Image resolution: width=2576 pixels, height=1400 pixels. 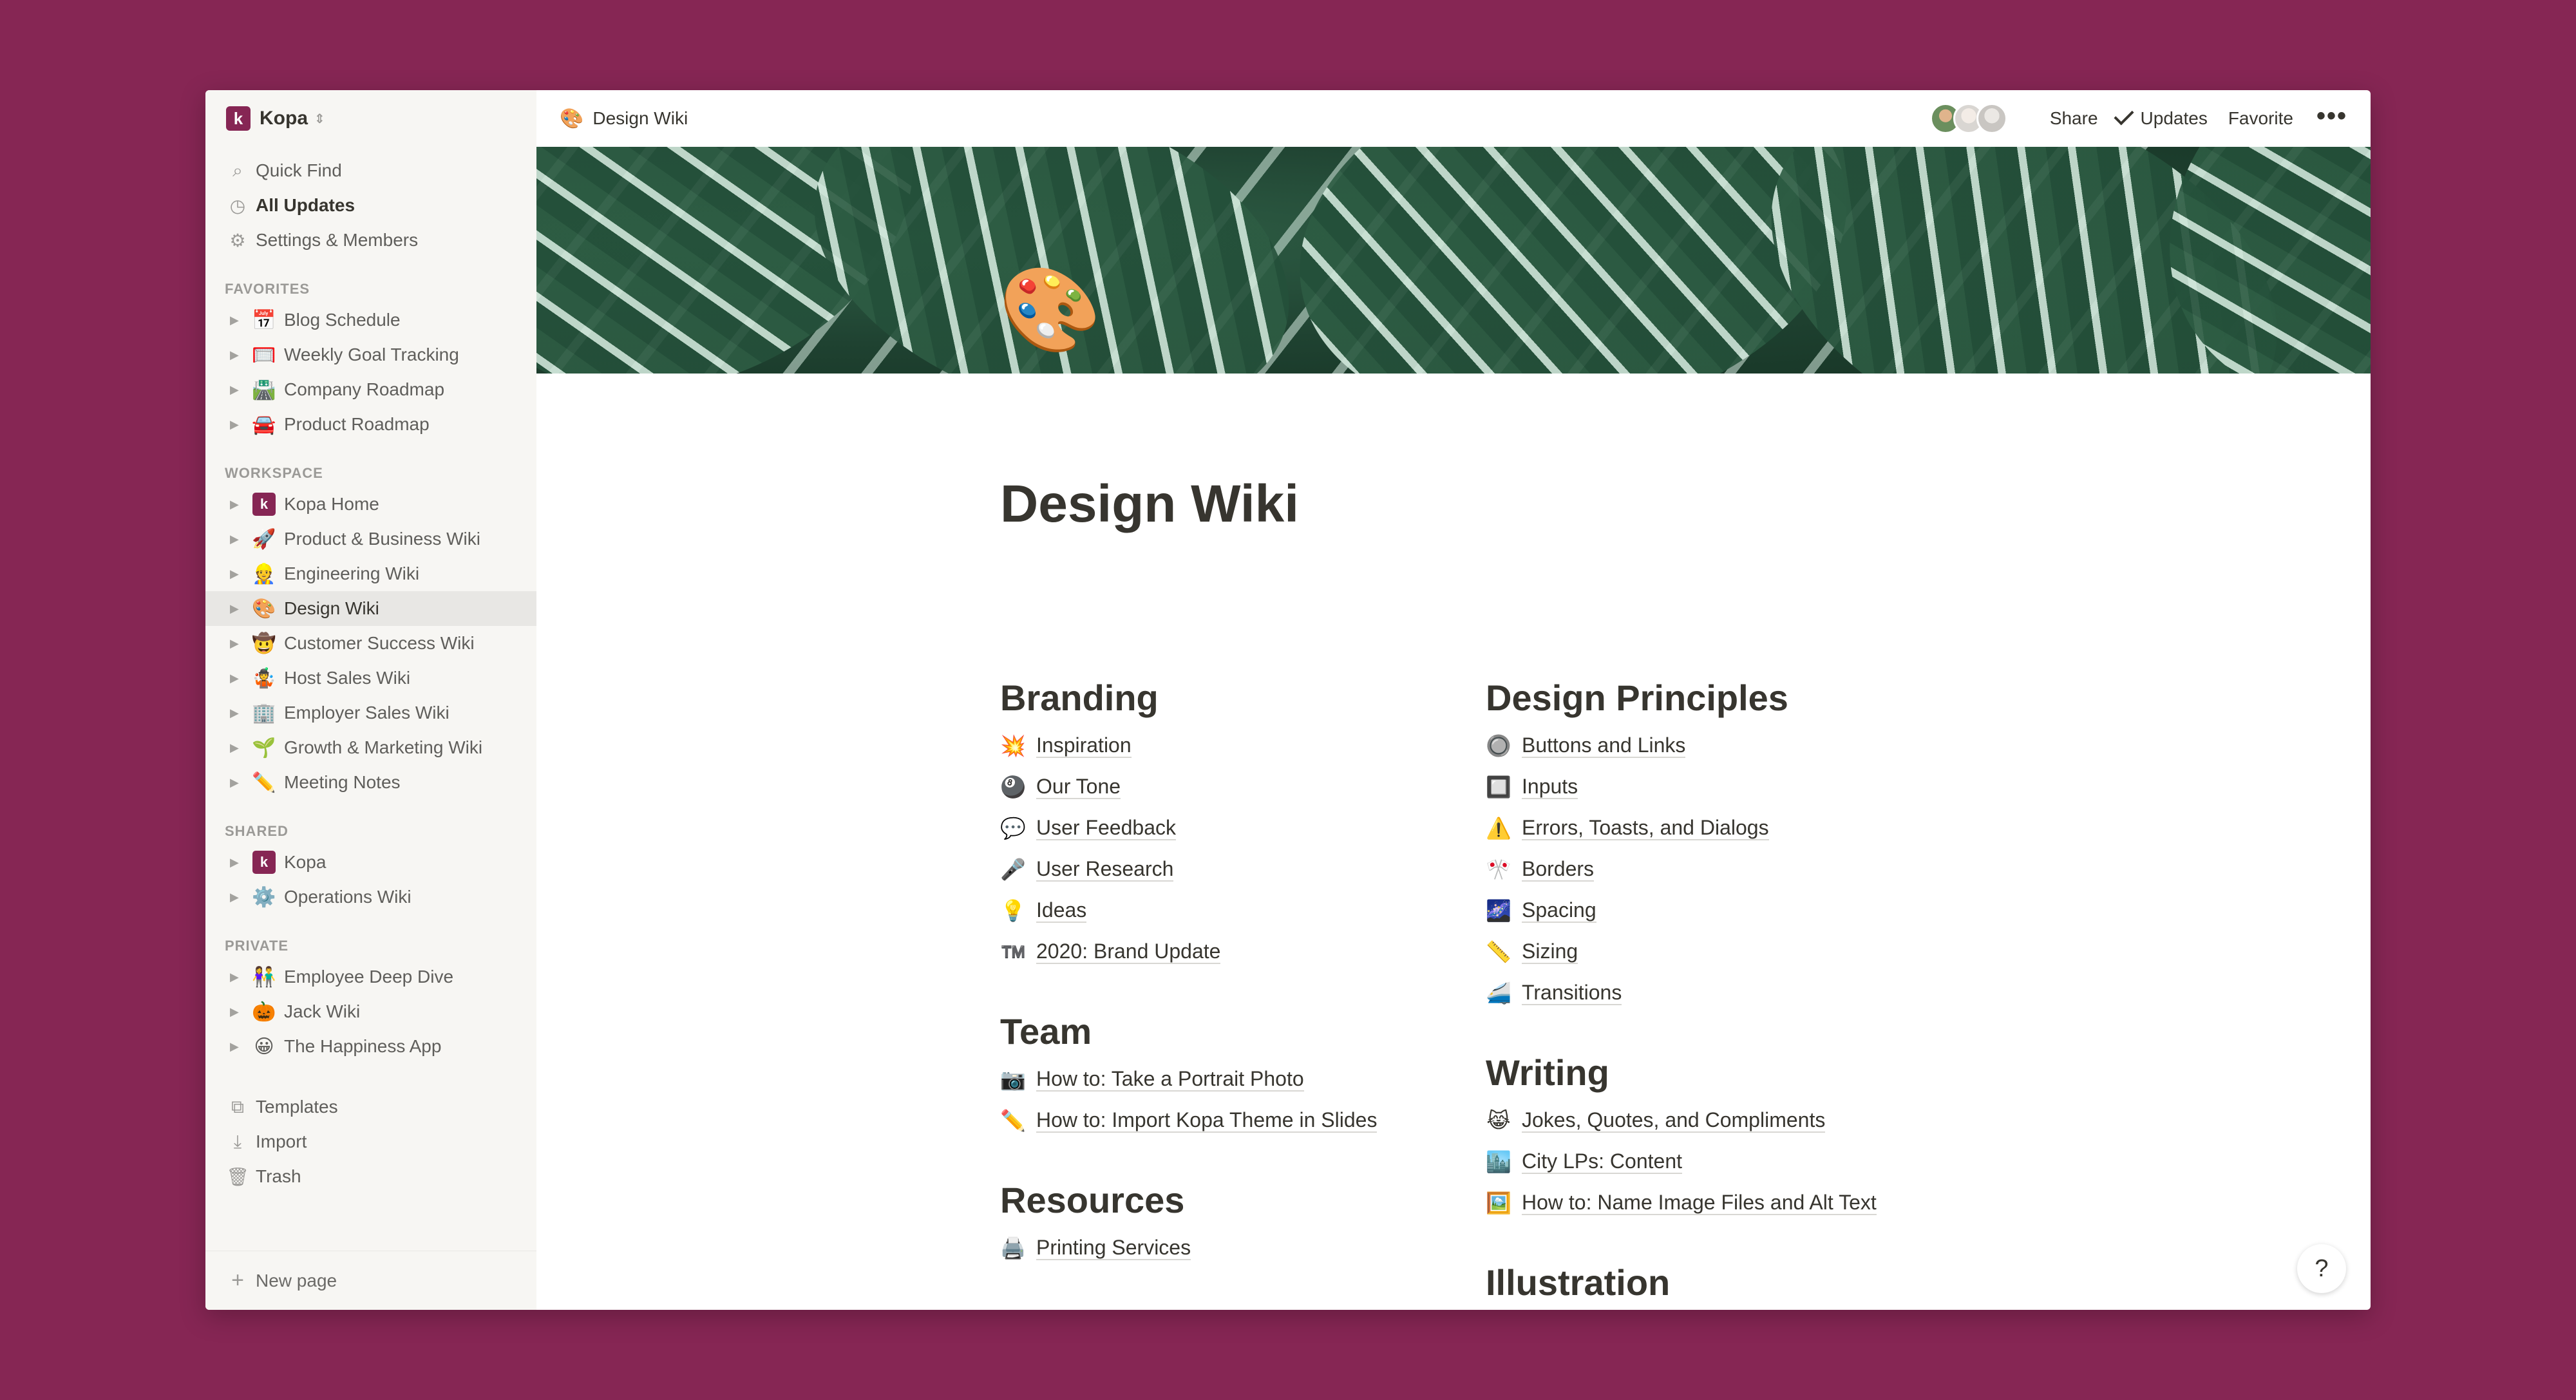 I want to click on page-link-errors-toasts-and-dialogs: ⚠️ Errors, Toasts, and Dialogs, so click(x=1717, y=828).